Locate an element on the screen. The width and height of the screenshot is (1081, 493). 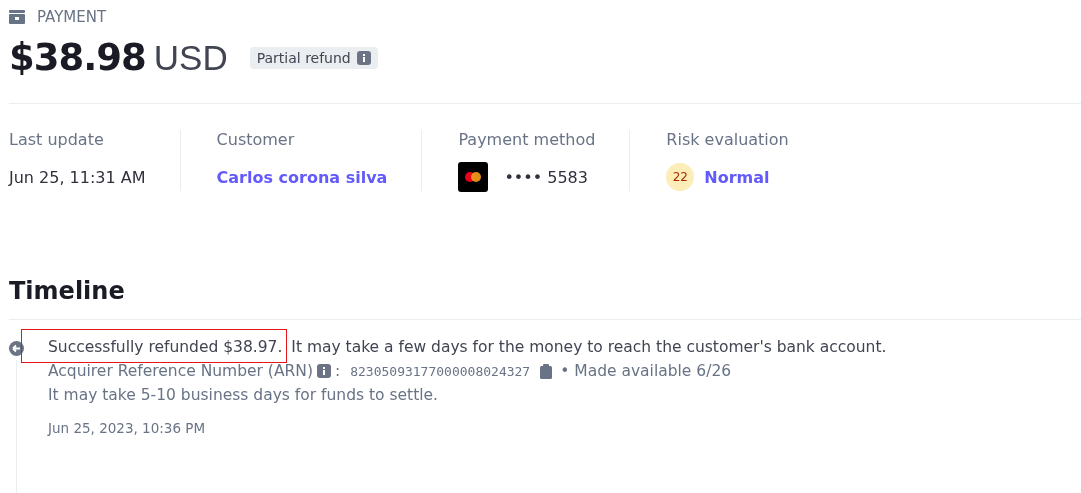
summary-label: Payment method is located at coordinates (527, 139).